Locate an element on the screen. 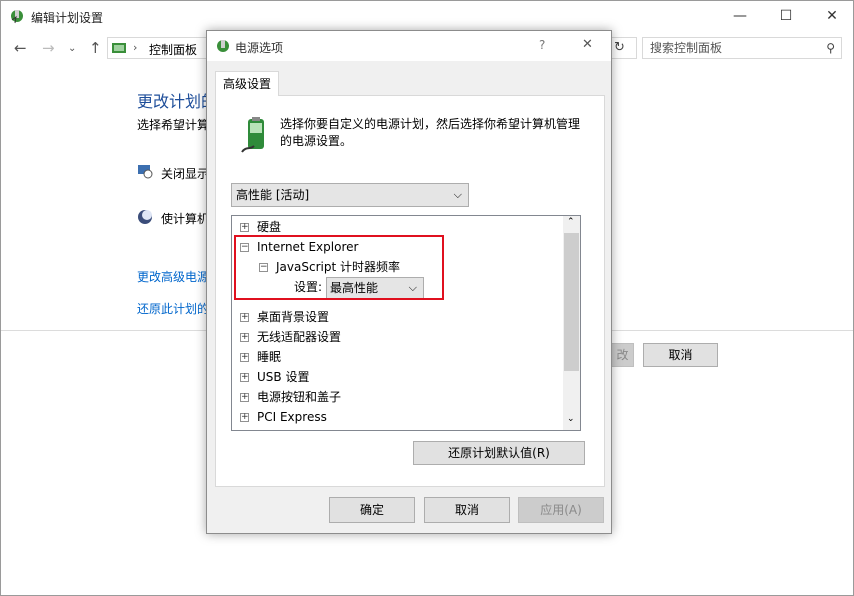 Image resolution: width=854 pixels, height=596 pixels. dialog-description: 选择你要自定义的电源计划，然后选择你希望计算机管理的电源设置。 is located at coordinates (430, 132).